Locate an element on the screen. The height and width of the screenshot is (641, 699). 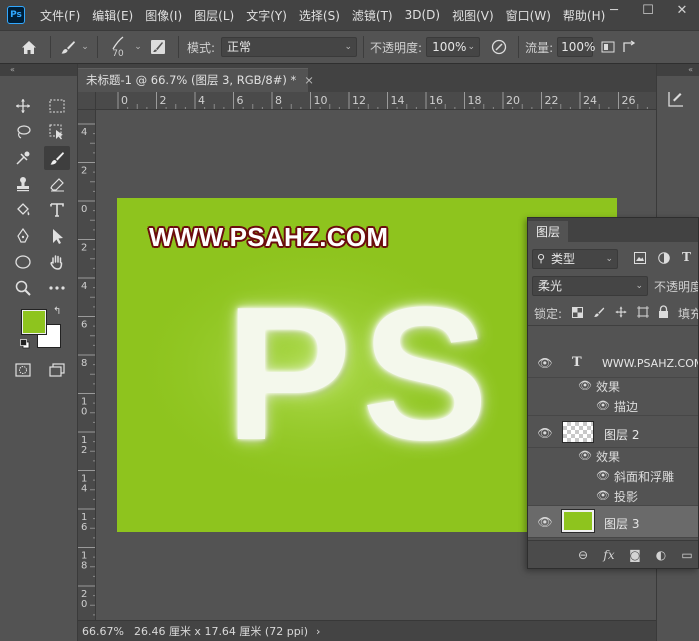
menu-select: 选择(S) is located at coordinates (319, 15).